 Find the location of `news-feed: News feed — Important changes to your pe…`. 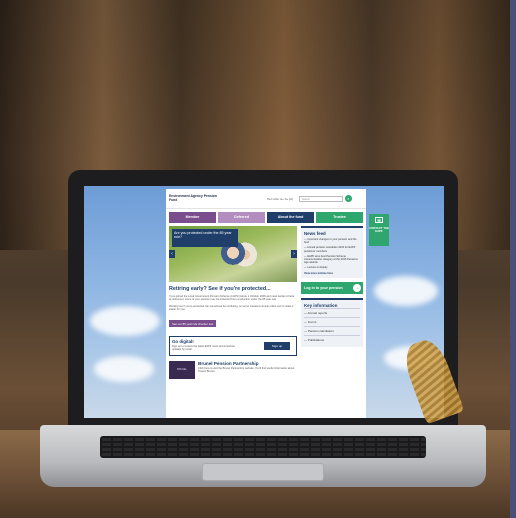

news-feed: News feed — Important changes to your pe… is located at coordinates (332, 252).